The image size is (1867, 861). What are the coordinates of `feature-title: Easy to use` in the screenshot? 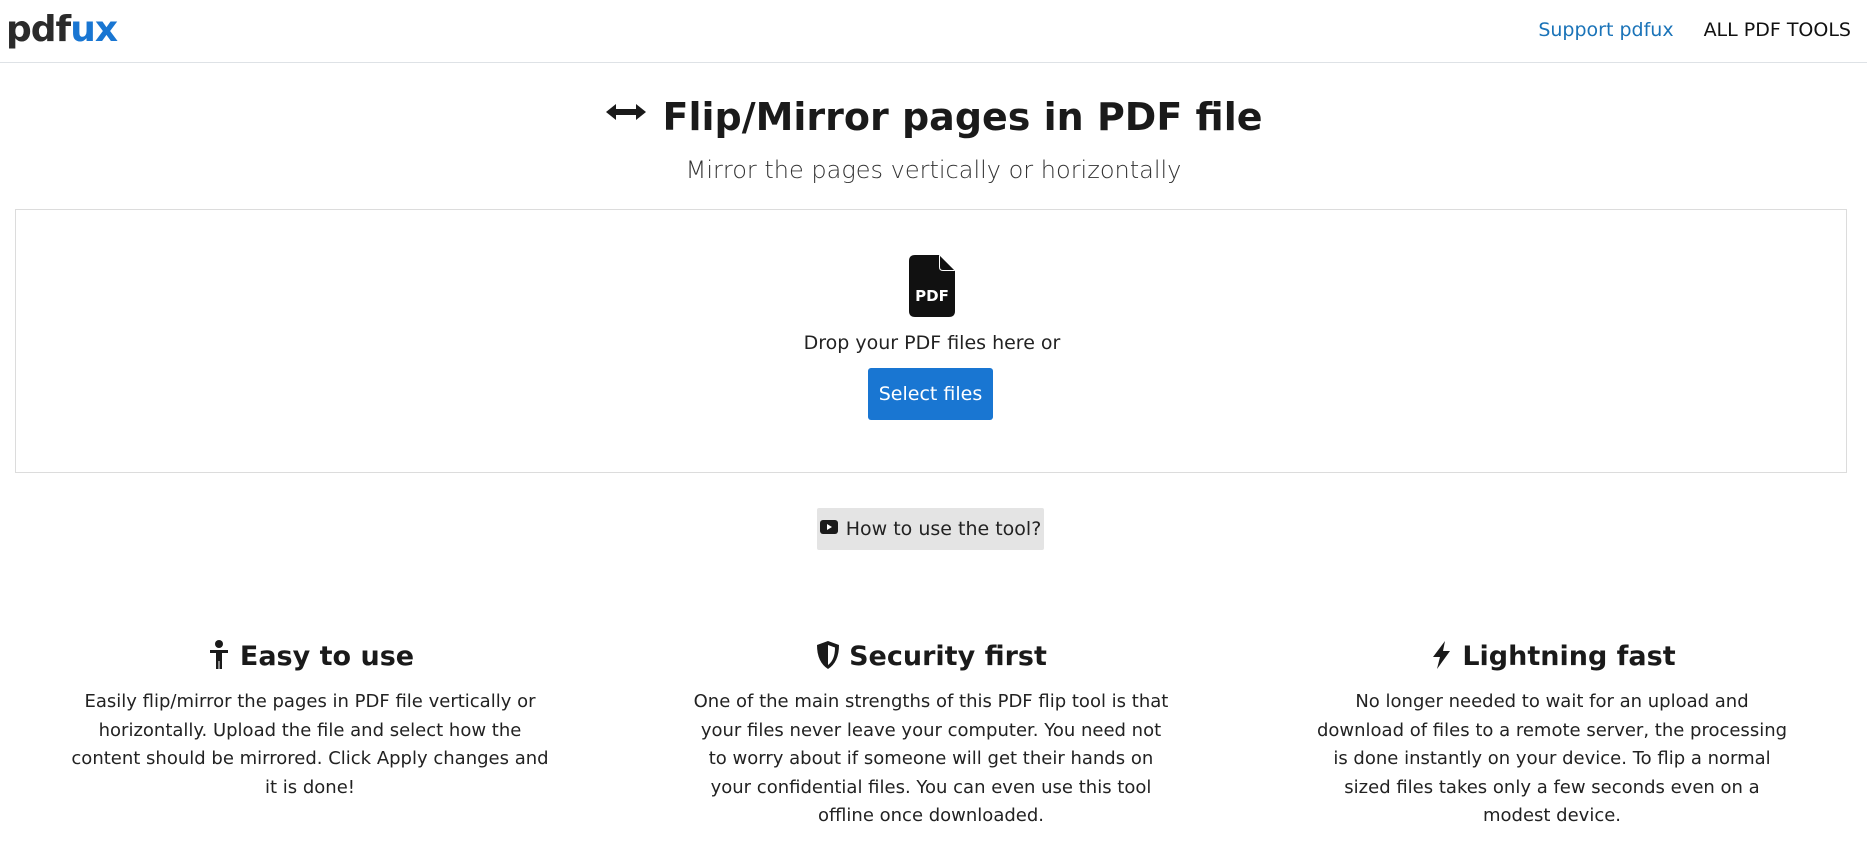 It's located at (327, 656).